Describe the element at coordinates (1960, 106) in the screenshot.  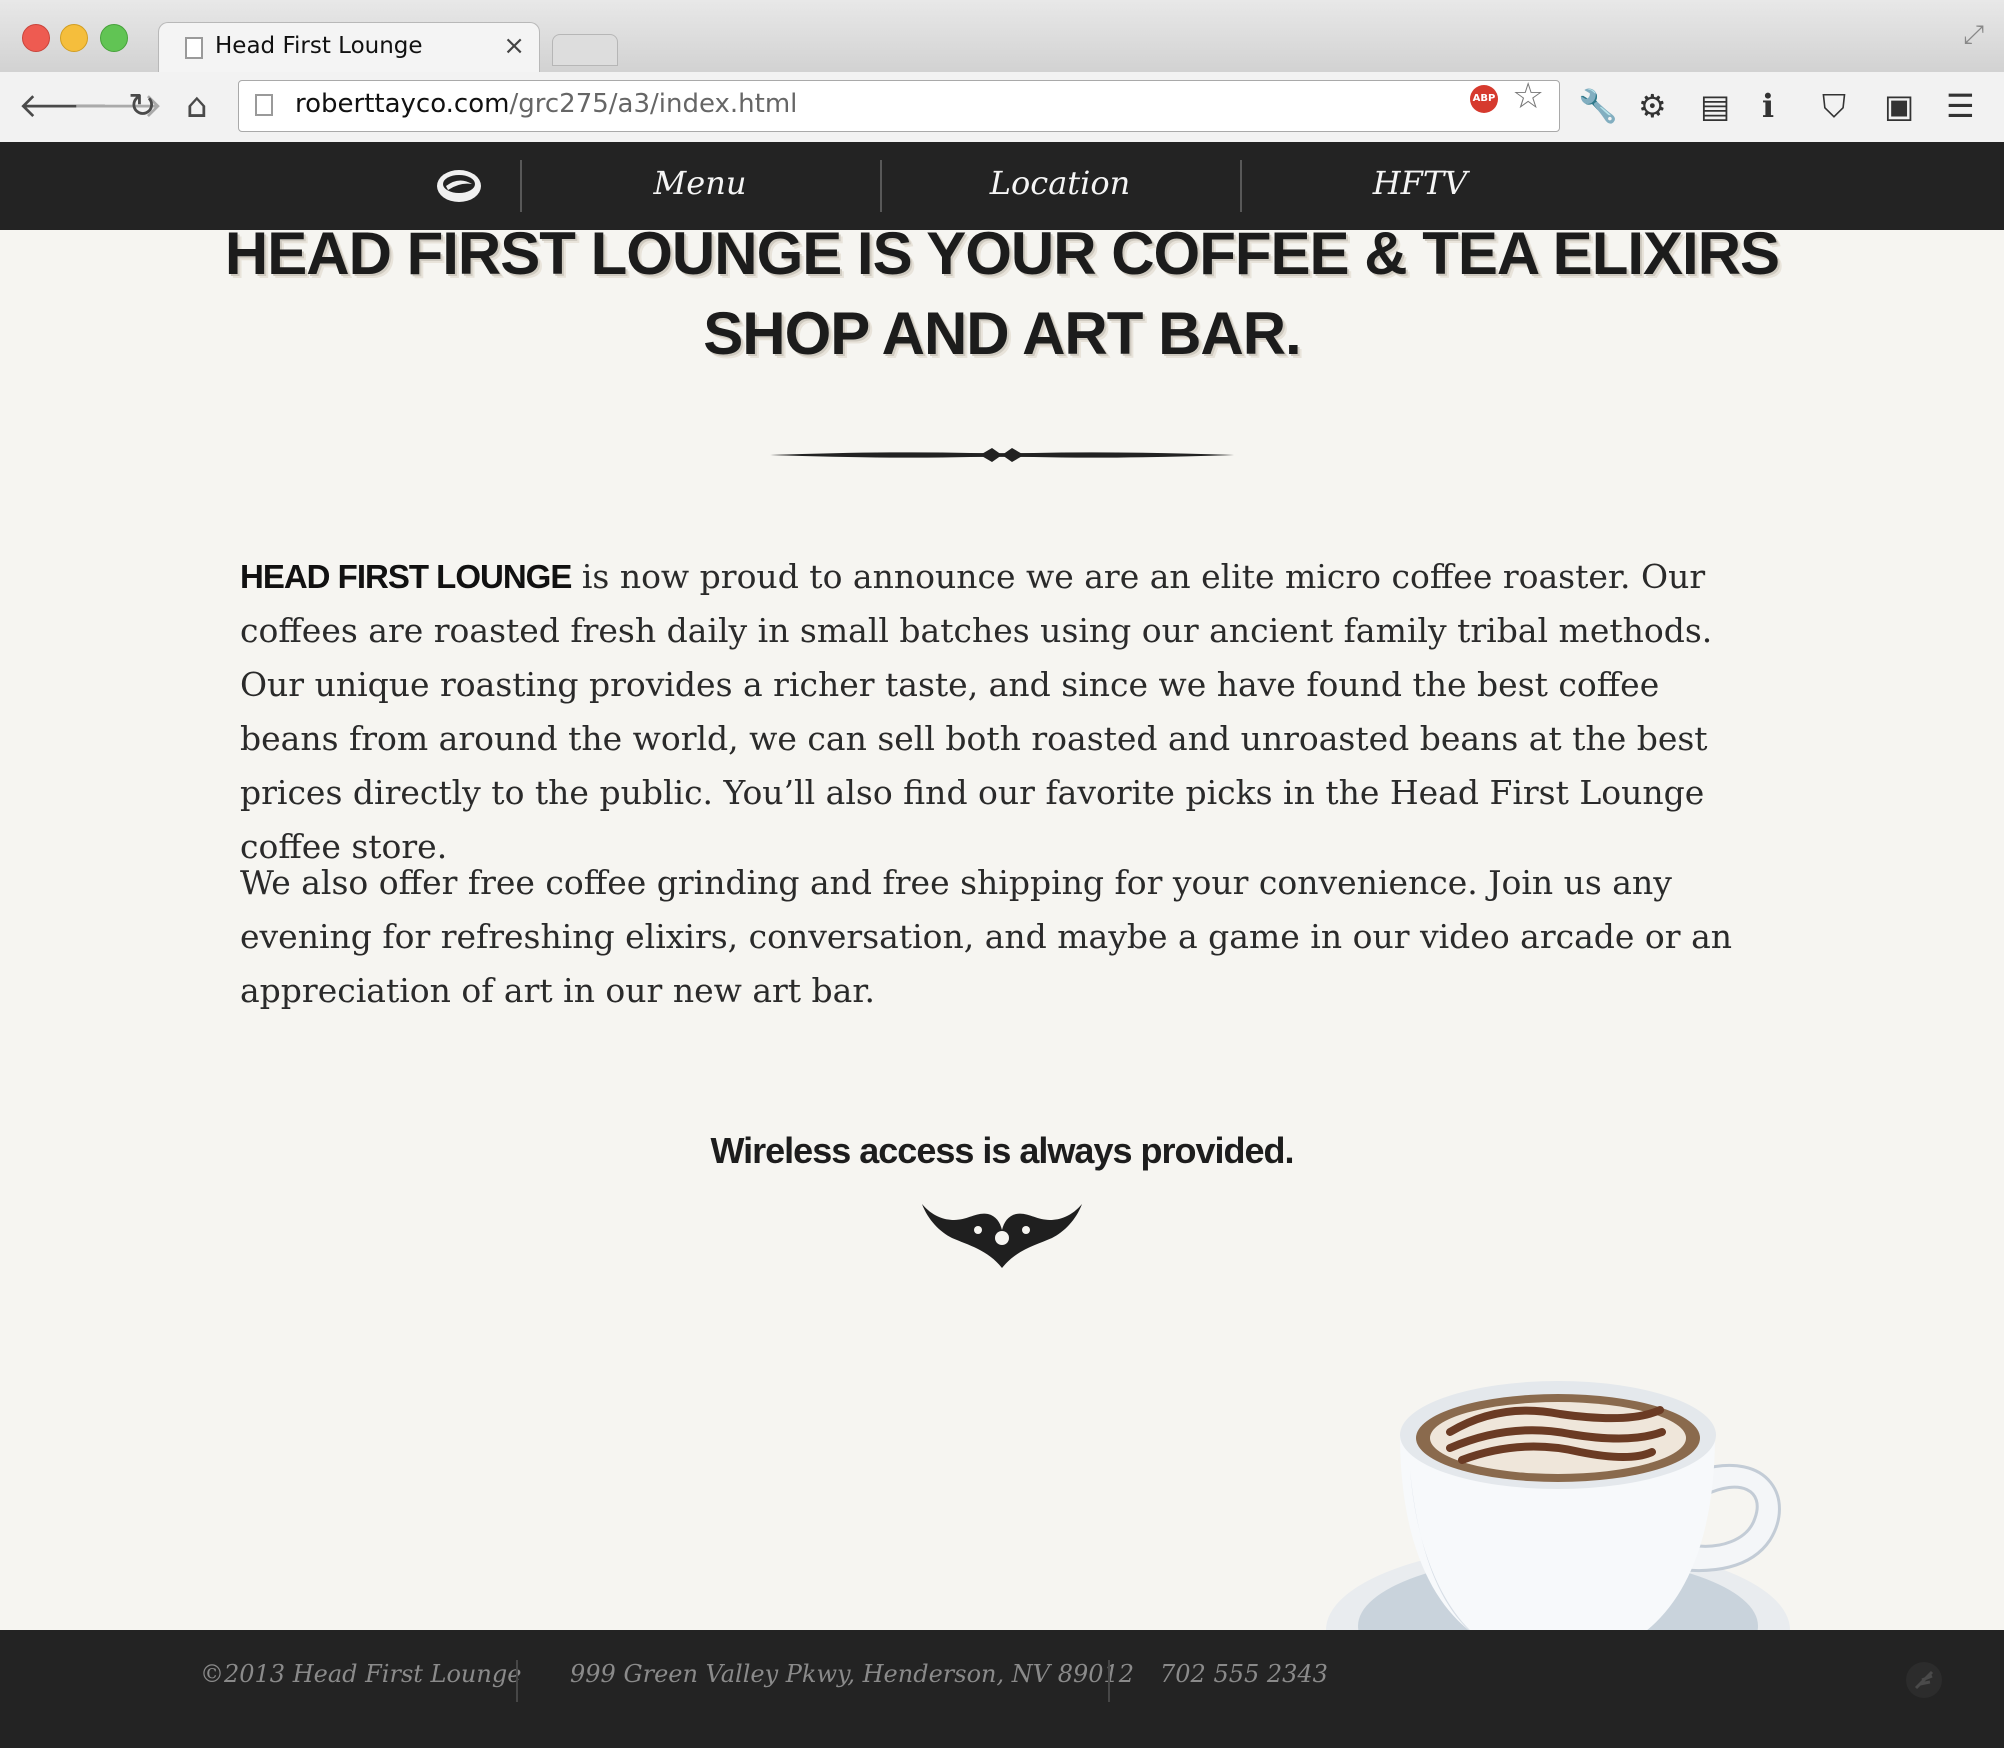
I see `menu-hamburger-icon: ☰` at that location.